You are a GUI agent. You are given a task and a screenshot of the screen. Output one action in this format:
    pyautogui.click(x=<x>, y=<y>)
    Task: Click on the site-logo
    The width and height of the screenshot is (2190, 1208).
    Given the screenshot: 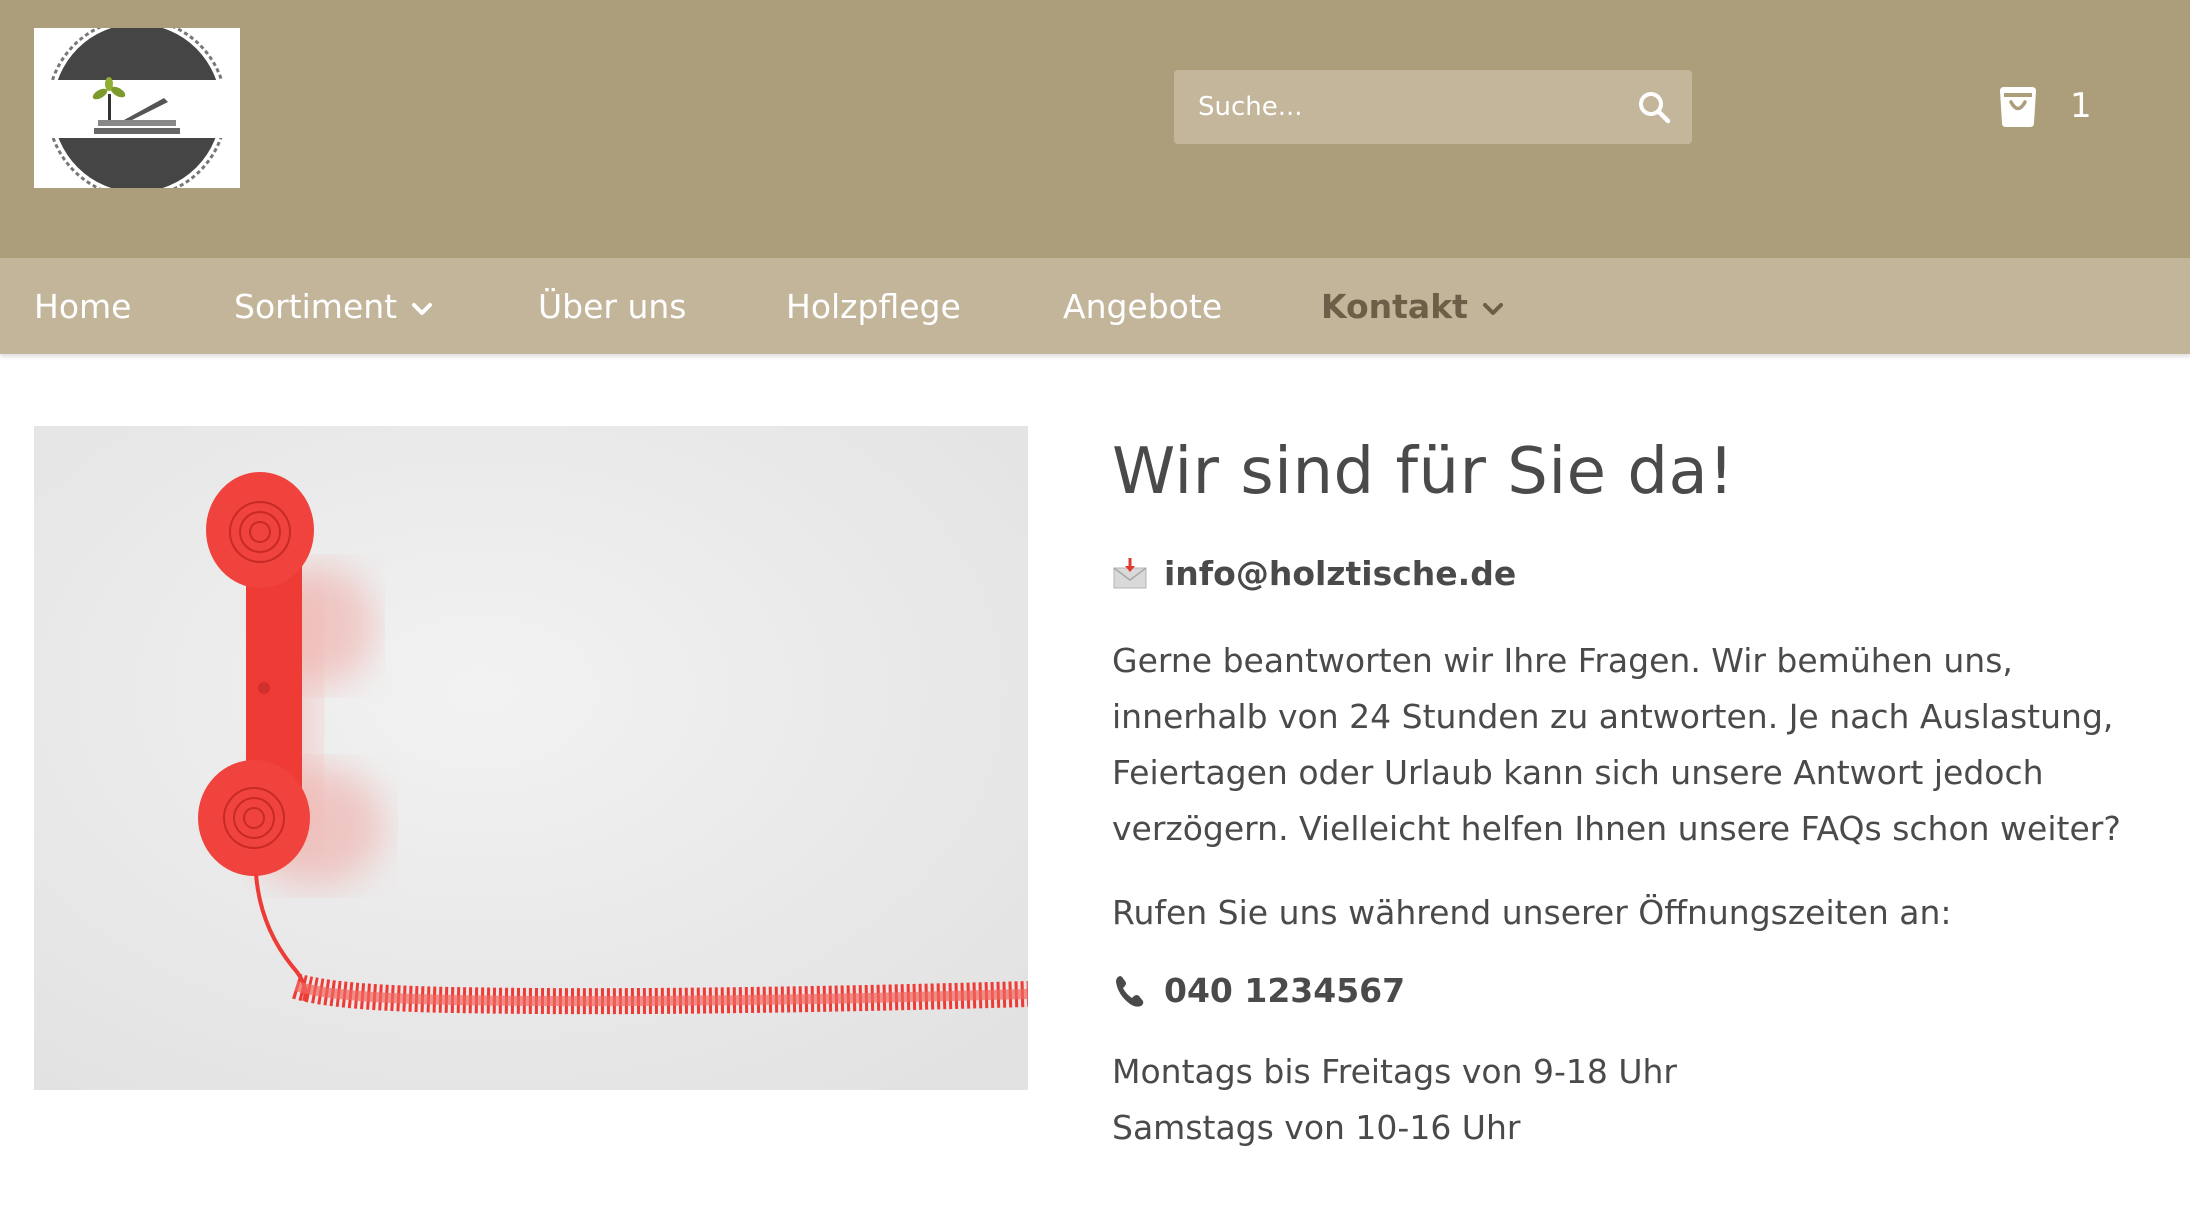 What is the action you would take?
    pyautogui.click(x=137, y=108)
    